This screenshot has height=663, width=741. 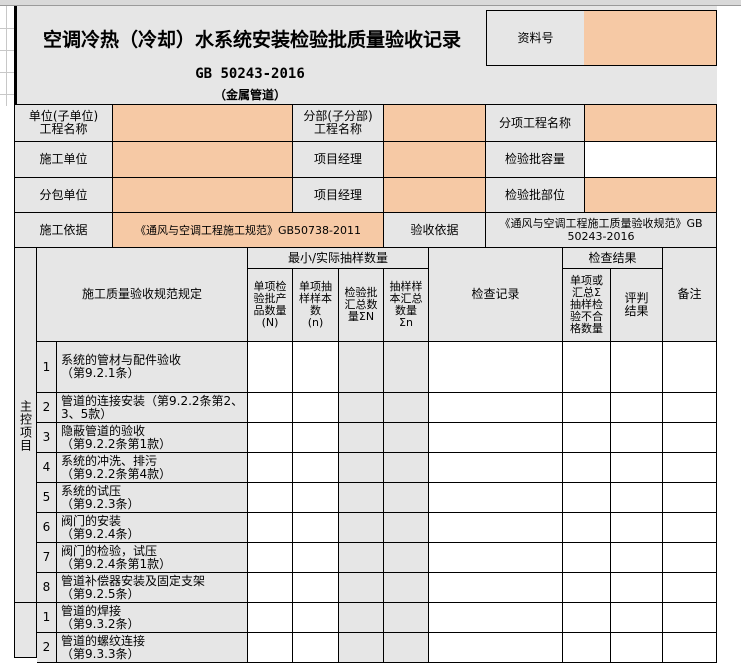 I want to click on row-spec-text: 隐蔽管道的验收 （第9.2.2条第1款）, so click(x=152, y=438).